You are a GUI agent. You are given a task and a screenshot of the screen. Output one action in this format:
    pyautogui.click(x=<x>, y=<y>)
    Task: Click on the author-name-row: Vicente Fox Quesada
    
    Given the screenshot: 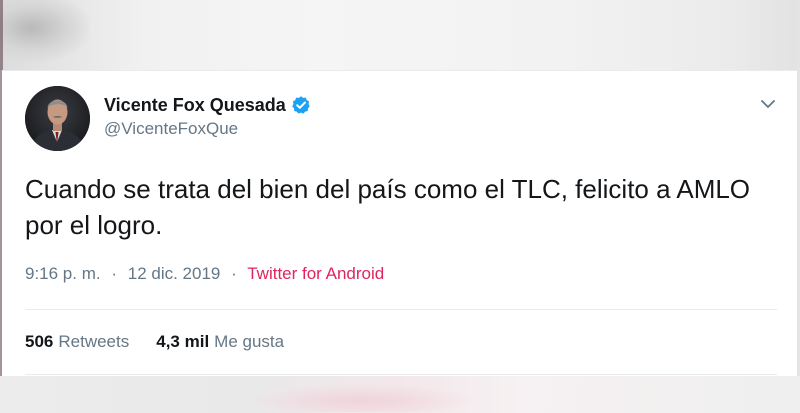 What is the action you would take?
    pyautogui.click(x=207, y=105)
    